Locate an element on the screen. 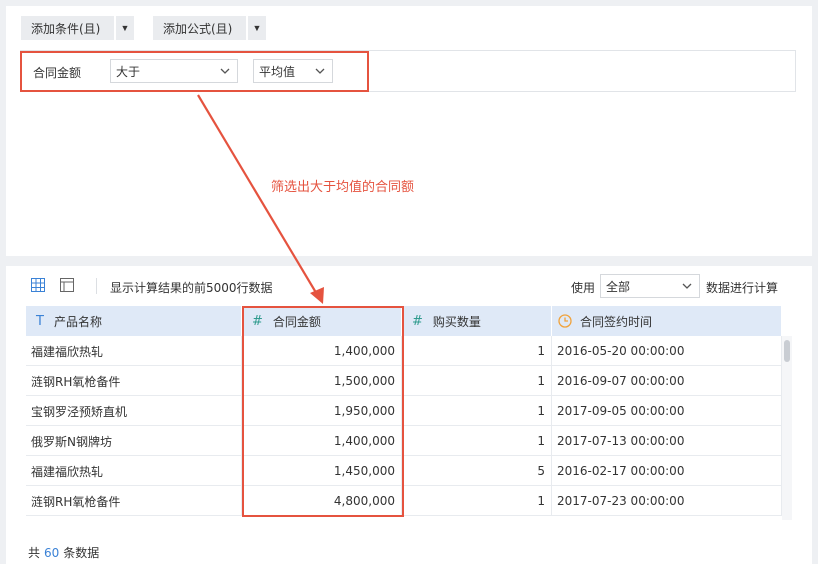 The width and height of the screenshot is (818, 564). annotation-text: 筛选出大于均值的合同额 is located at coordinates (343, 187).